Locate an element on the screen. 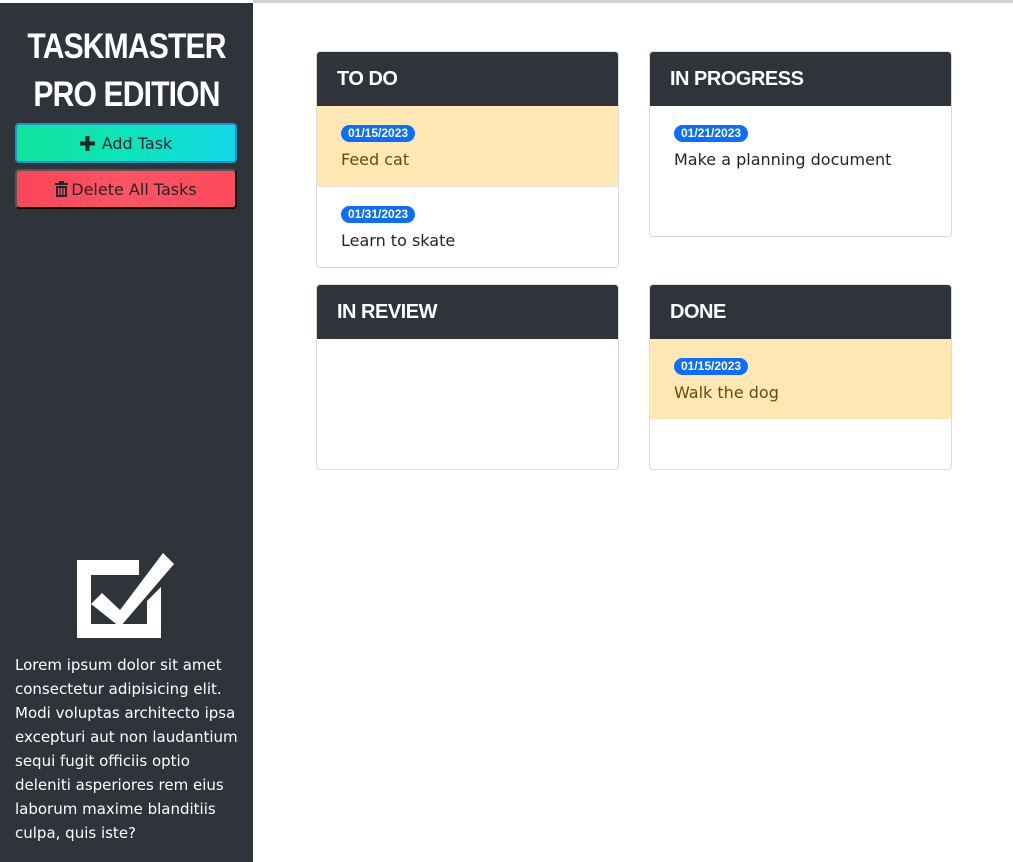 The width and height of the screenshot is (1013, 862). lane-empty-area is located at coordinates (467, 404).